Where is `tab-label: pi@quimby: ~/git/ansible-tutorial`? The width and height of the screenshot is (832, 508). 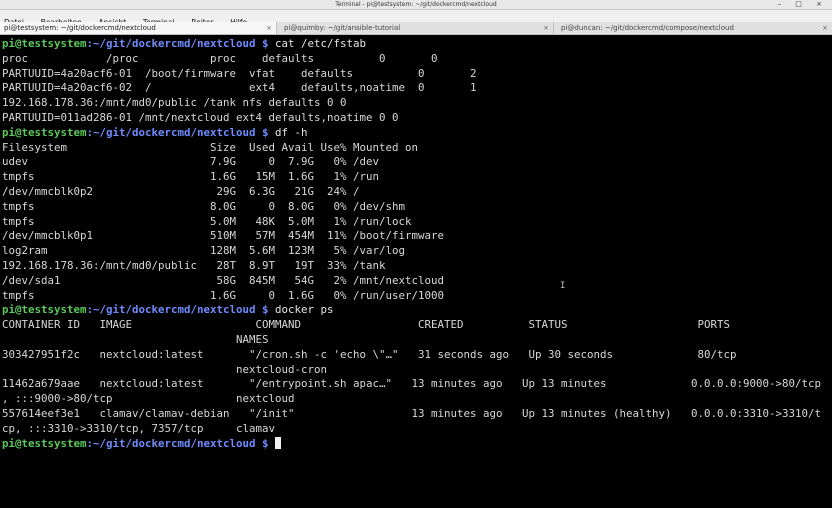
tab-label: pi@quimby: ~/git/ansible-tutorial is located at coordinates (342, 28).